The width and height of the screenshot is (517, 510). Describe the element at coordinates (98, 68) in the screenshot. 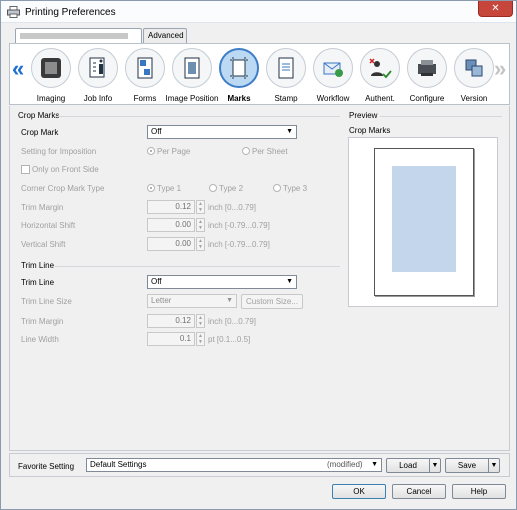

I see `job-info-icon` at that location.